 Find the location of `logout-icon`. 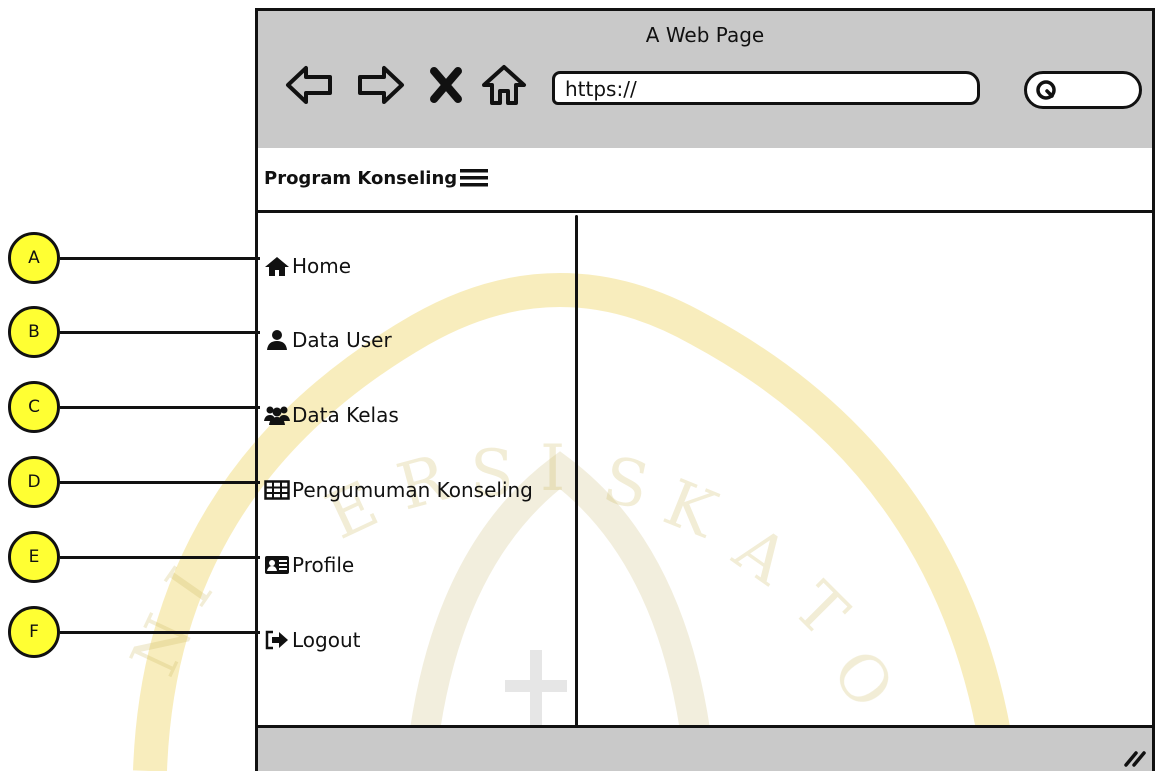

logout-icon is located at coordinates (276, 640).